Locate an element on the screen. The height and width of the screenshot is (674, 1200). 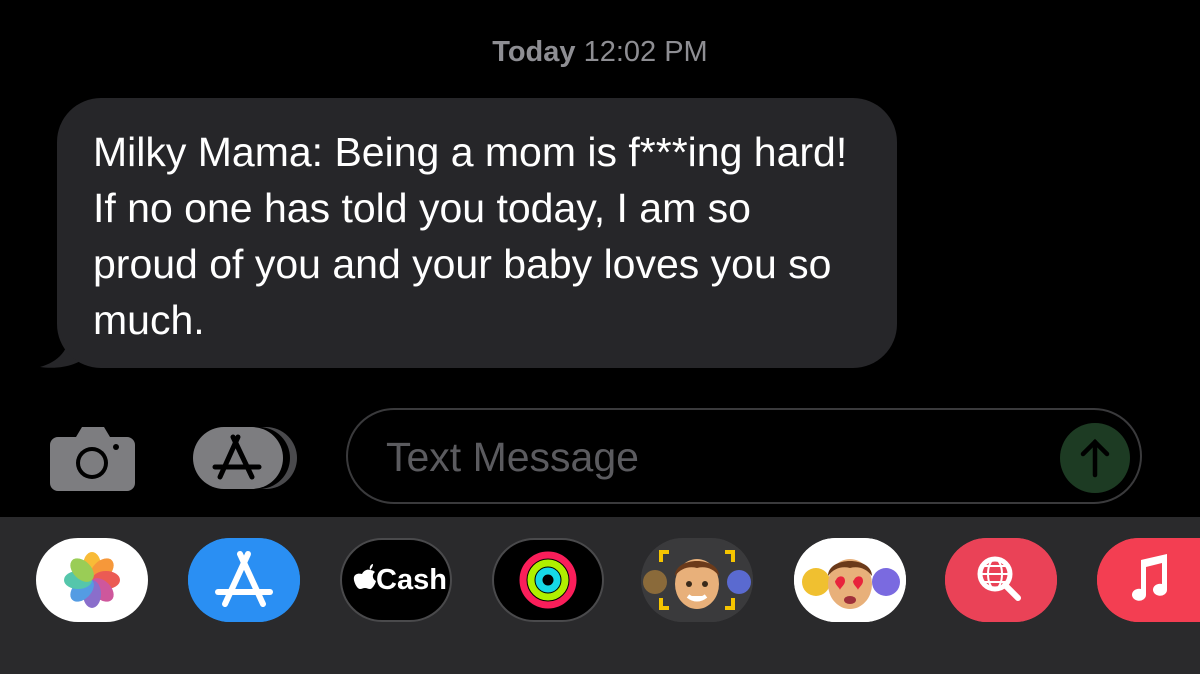
send-button is located at coordinates (1095, 458).